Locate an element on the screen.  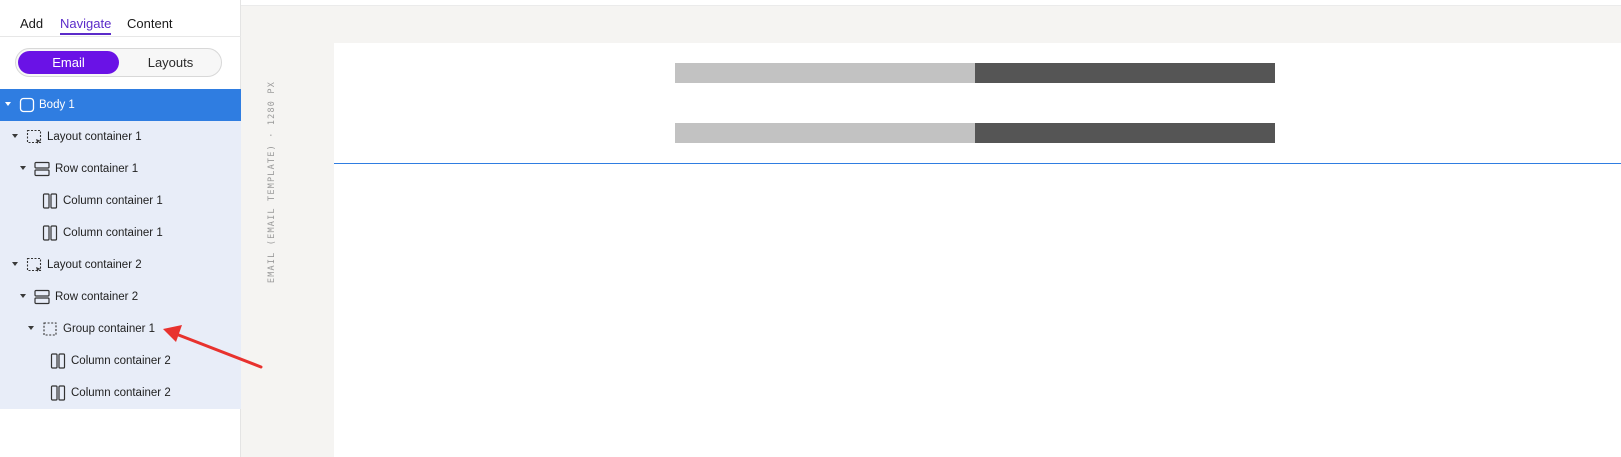
tree-item-column-container-2: Column container 2 is located at coordinates (120, 361).